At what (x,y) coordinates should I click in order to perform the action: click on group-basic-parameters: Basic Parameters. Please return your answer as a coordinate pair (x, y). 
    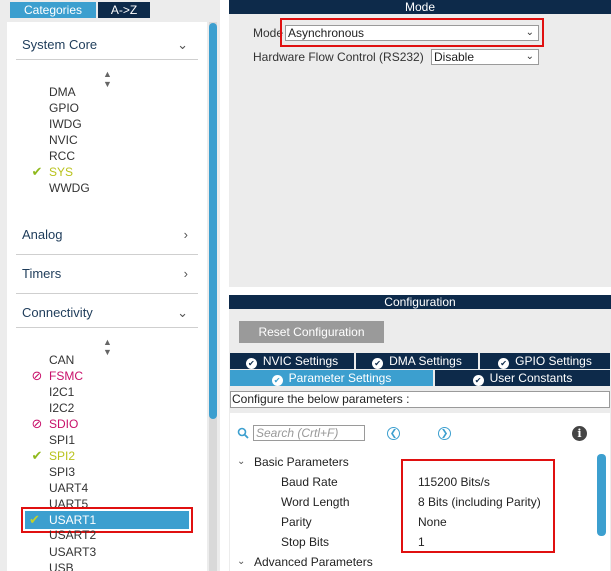
    Looking at the image, I should click on (301, 462).